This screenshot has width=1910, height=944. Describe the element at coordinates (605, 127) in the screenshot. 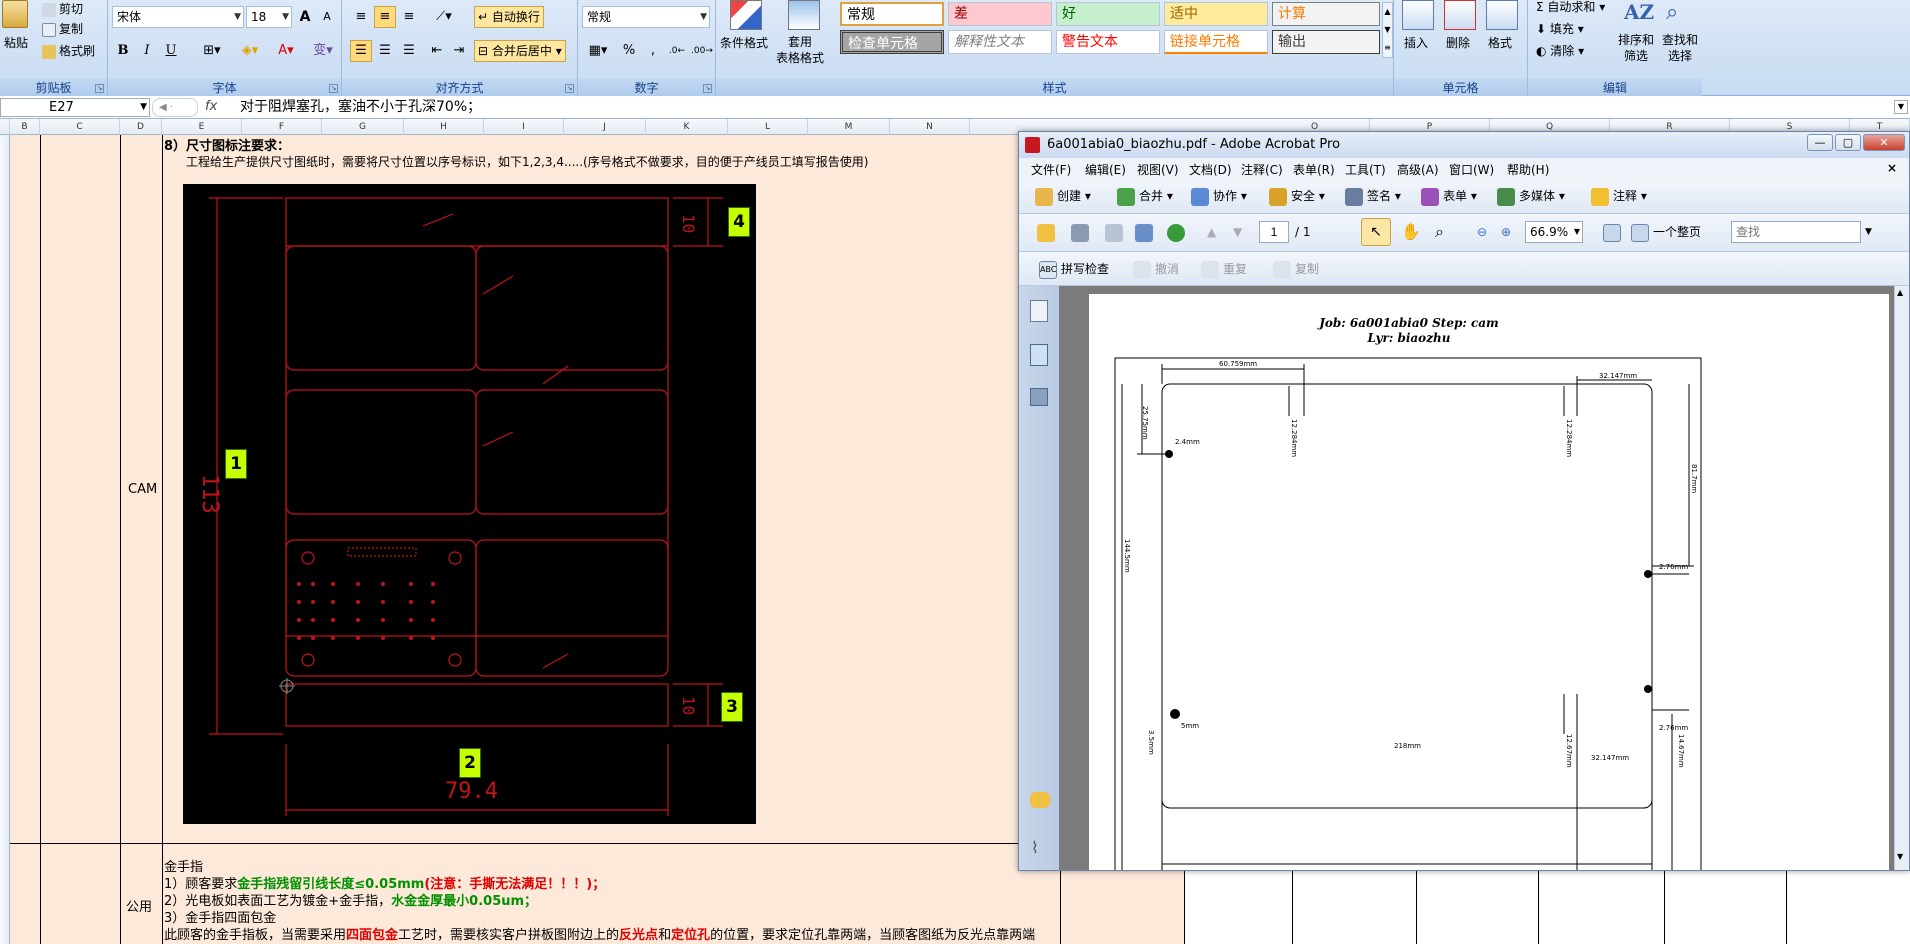

I see `col-header: J` at that location.